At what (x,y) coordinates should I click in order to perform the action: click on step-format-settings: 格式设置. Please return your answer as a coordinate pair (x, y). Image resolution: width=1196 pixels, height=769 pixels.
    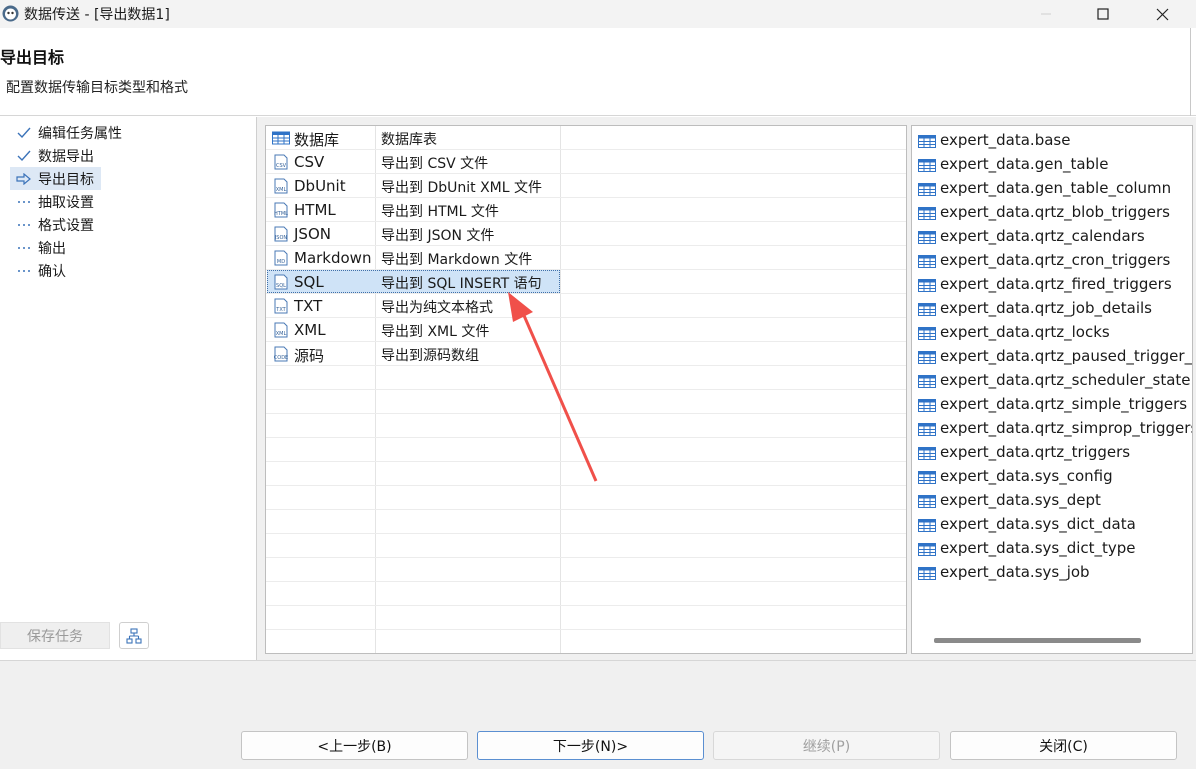
    Looking at the image, I should click on (66, 224).